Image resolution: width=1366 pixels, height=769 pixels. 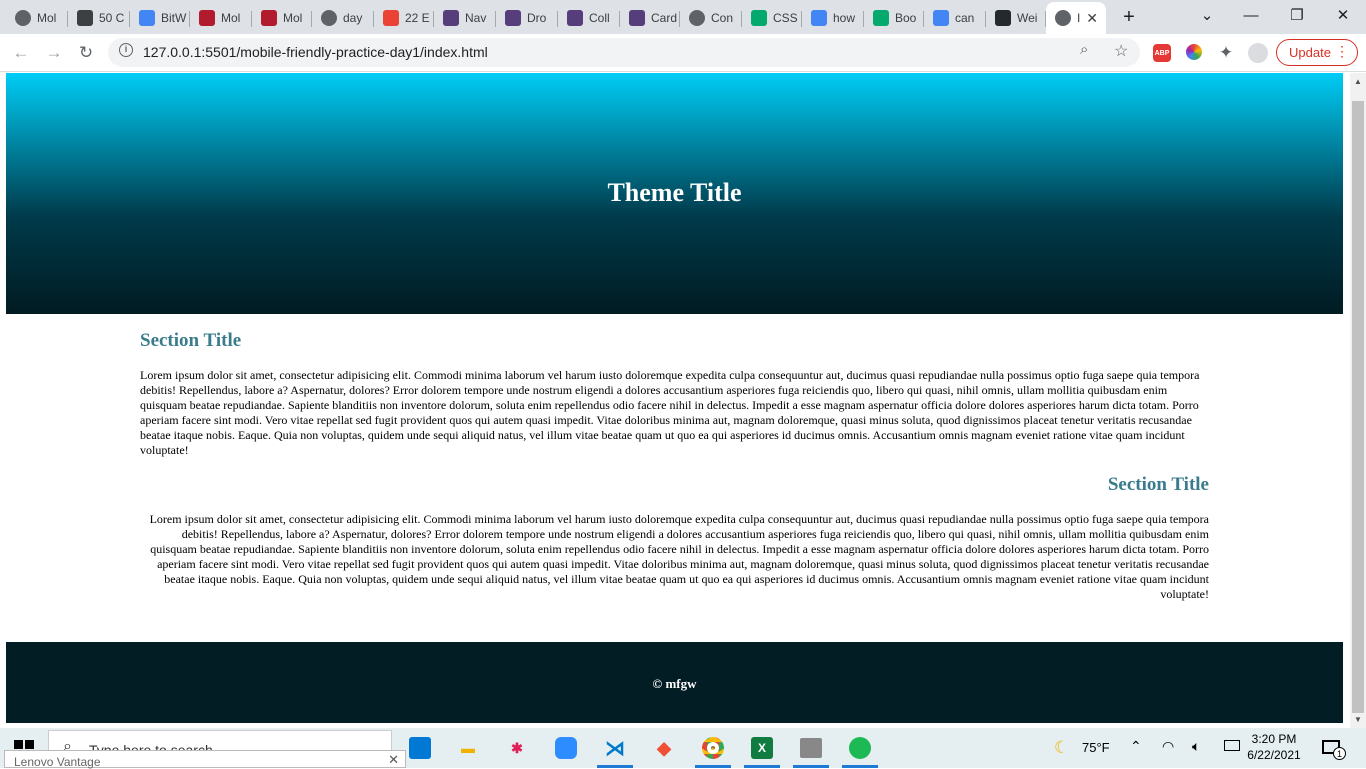 I want to click on hero-title: Theme Title, so click(x=674, y=192).